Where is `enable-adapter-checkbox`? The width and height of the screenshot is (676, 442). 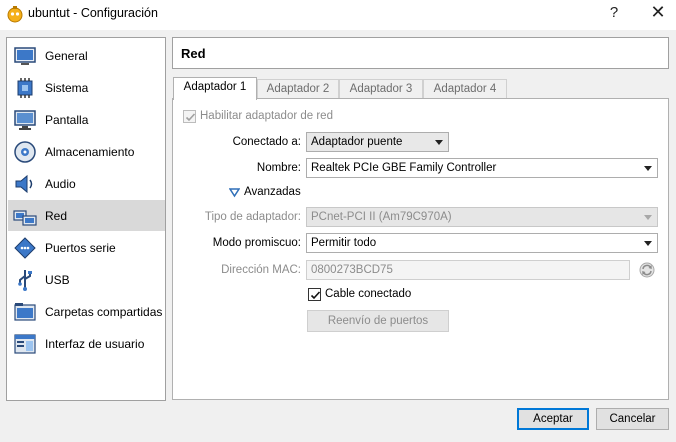 enable-adapter-checkbox is located at coordinates (189, 116).